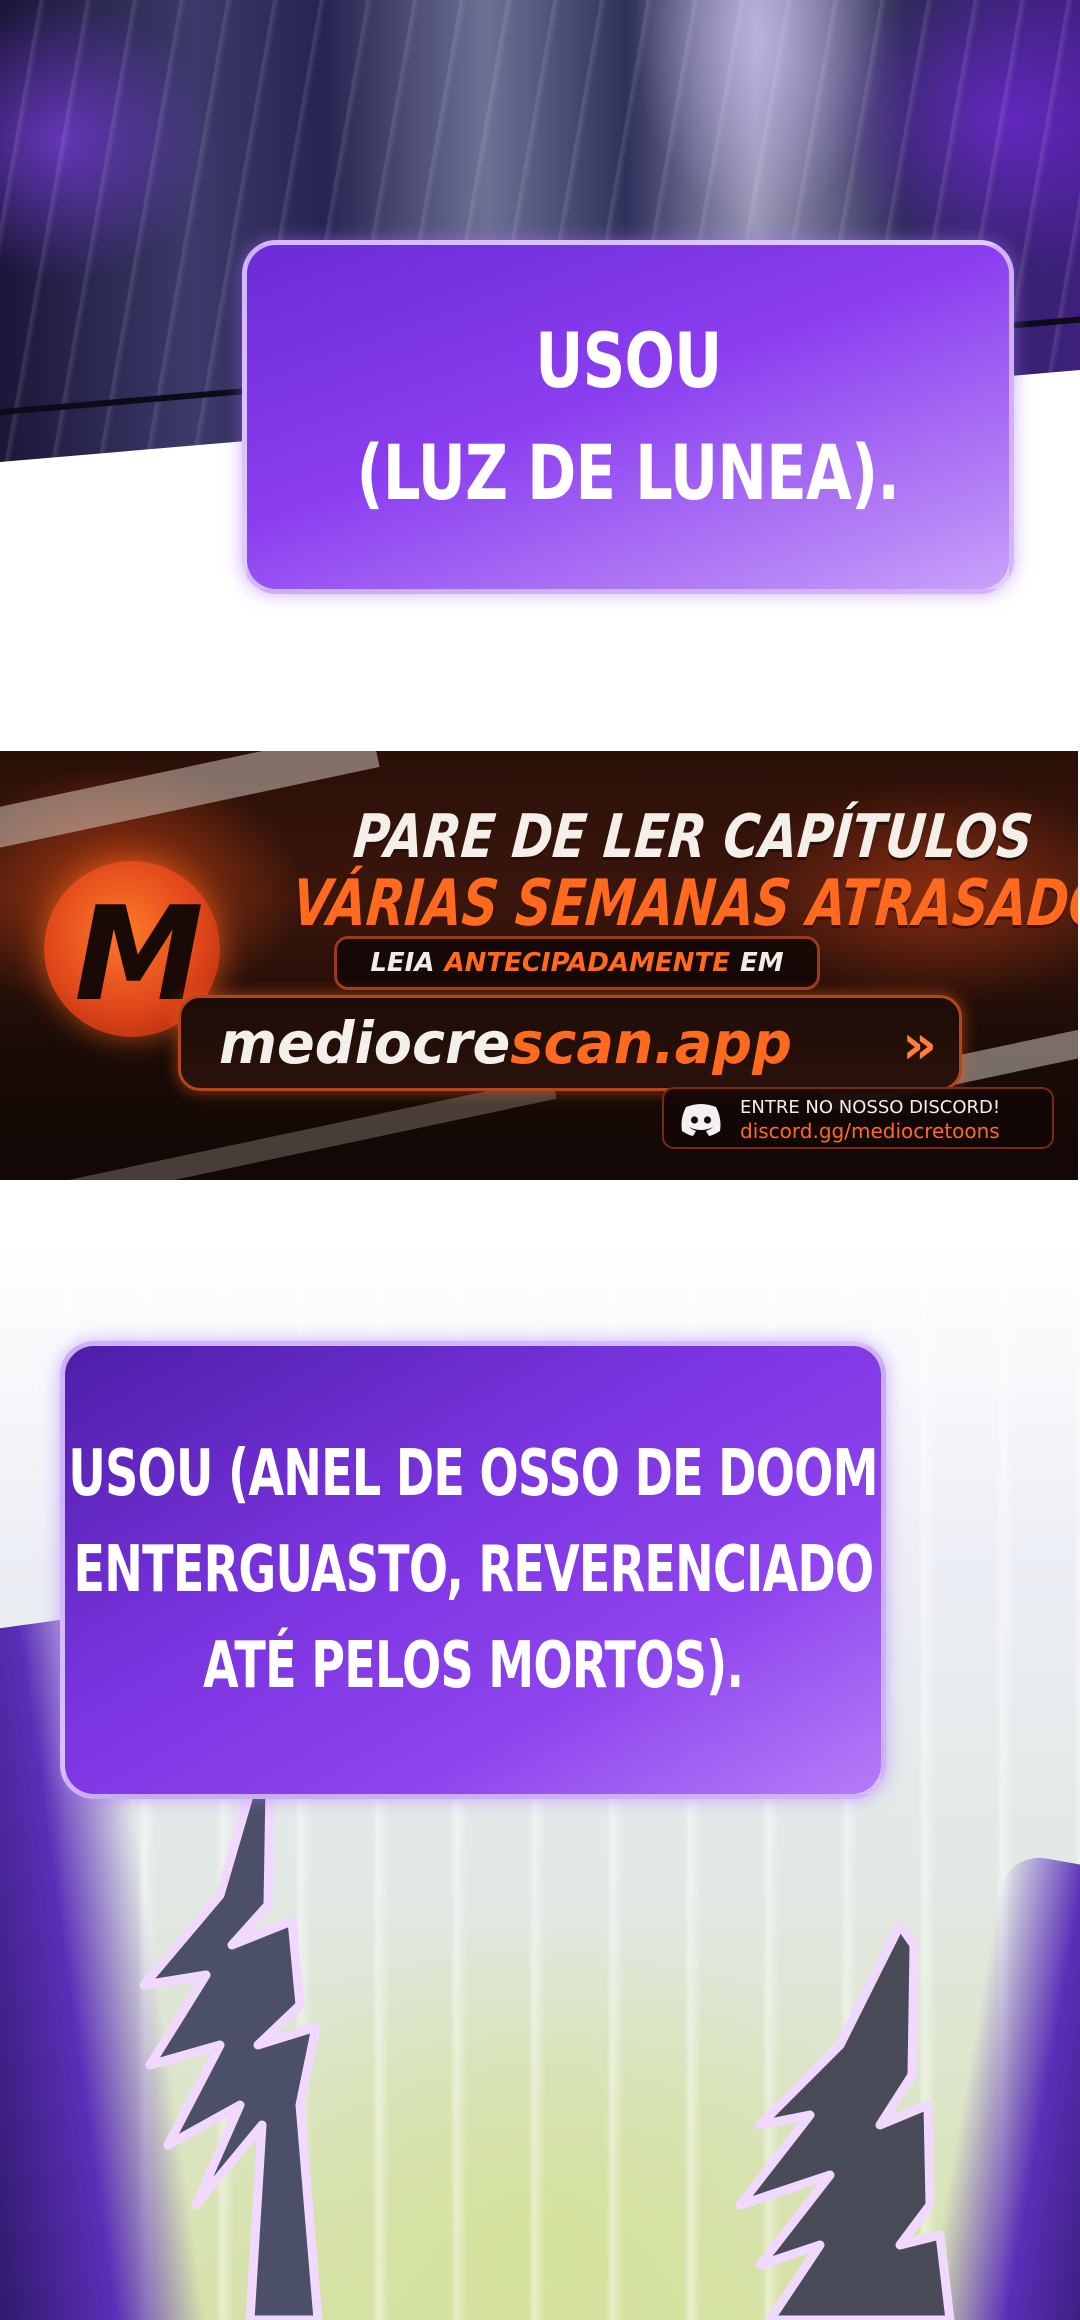 The width and height of the screenshot is (1080, 2320). What do you see at coordinates (473, 1474) in the screenshot?
I see `caption-line: USOU (ANEL DE OSSO DE DOOM` at bounding box center [473, 1474].